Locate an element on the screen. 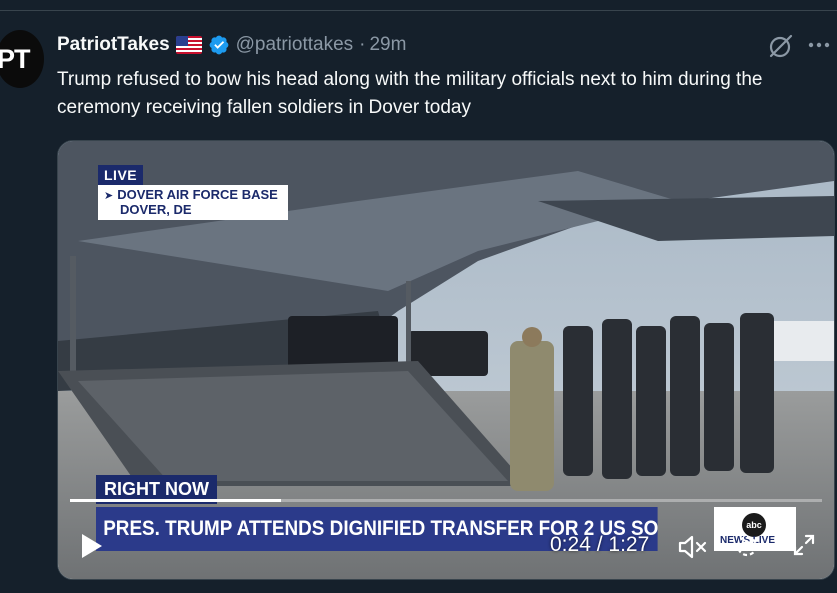 This screenshot has width=837, height=593. video-progress-bar is located at coordinates (446, 500).